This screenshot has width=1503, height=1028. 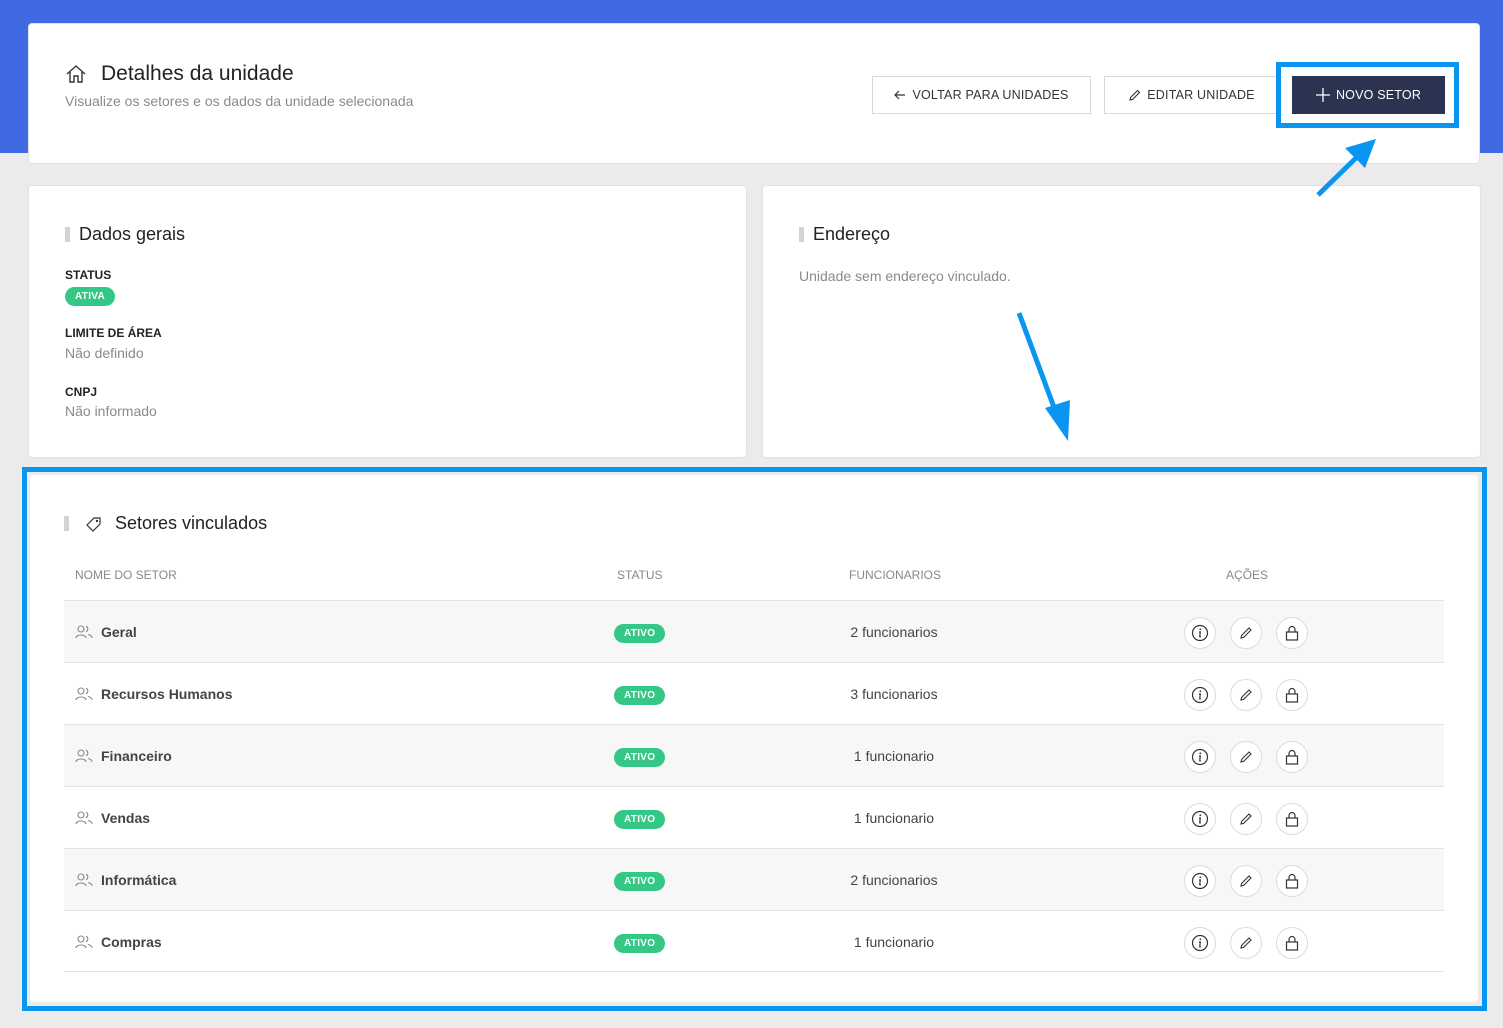 I want to click on edit-button-label: EDITAR UNIDADE, so click(x=1201, y=95).